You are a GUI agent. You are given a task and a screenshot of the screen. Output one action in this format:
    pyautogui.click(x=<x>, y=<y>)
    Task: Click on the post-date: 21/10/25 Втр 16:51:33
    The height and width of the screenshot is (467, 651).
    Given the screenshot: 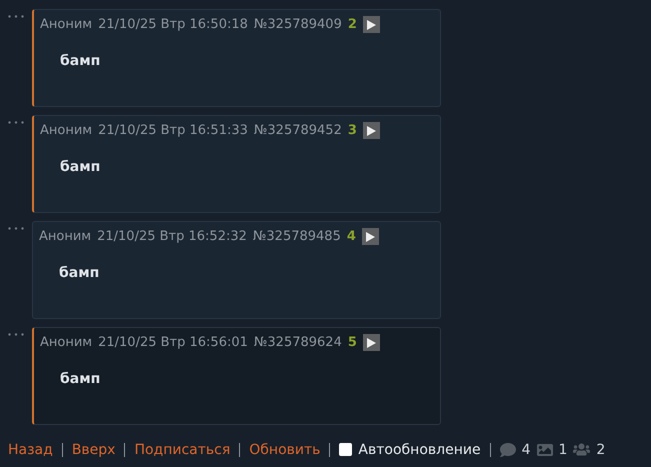 What is the action you would take?
    pyautogui.click(x=173, y=130)
    